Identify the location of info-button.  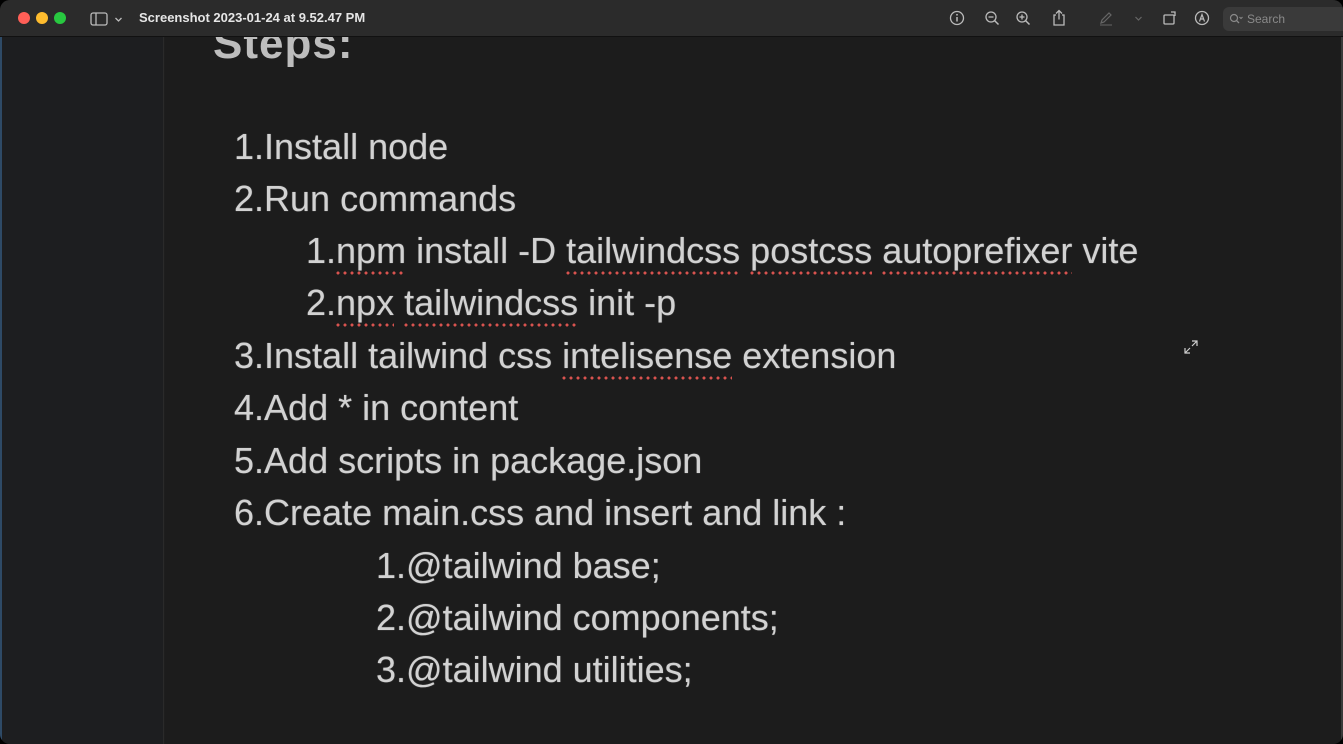
(957, 18).